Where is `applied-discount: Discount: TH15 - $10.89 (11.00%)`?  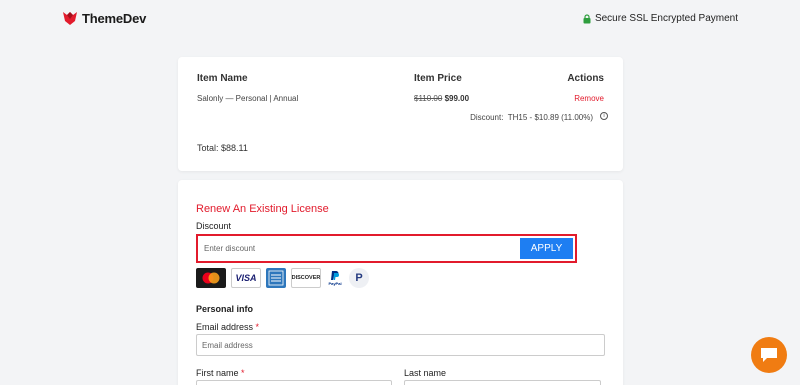 applied-discount: Discount: TH15 - $10.89 (11.00%) is located at coordinates (531, 117).